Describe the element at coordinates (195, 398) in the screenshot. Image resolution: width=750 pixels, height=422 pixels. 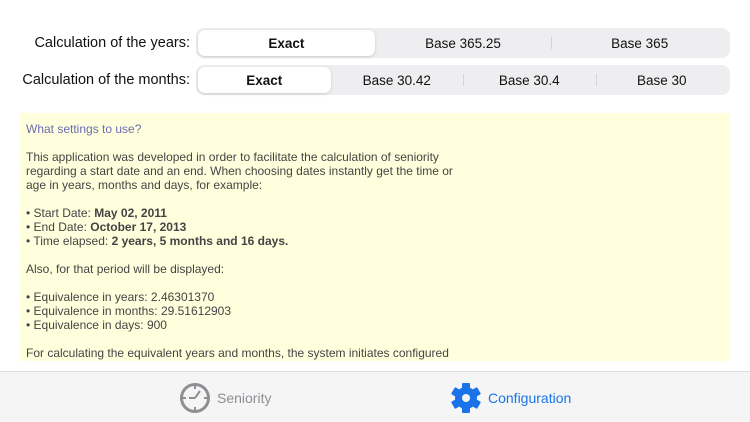
I see `clock-icon` at that location.